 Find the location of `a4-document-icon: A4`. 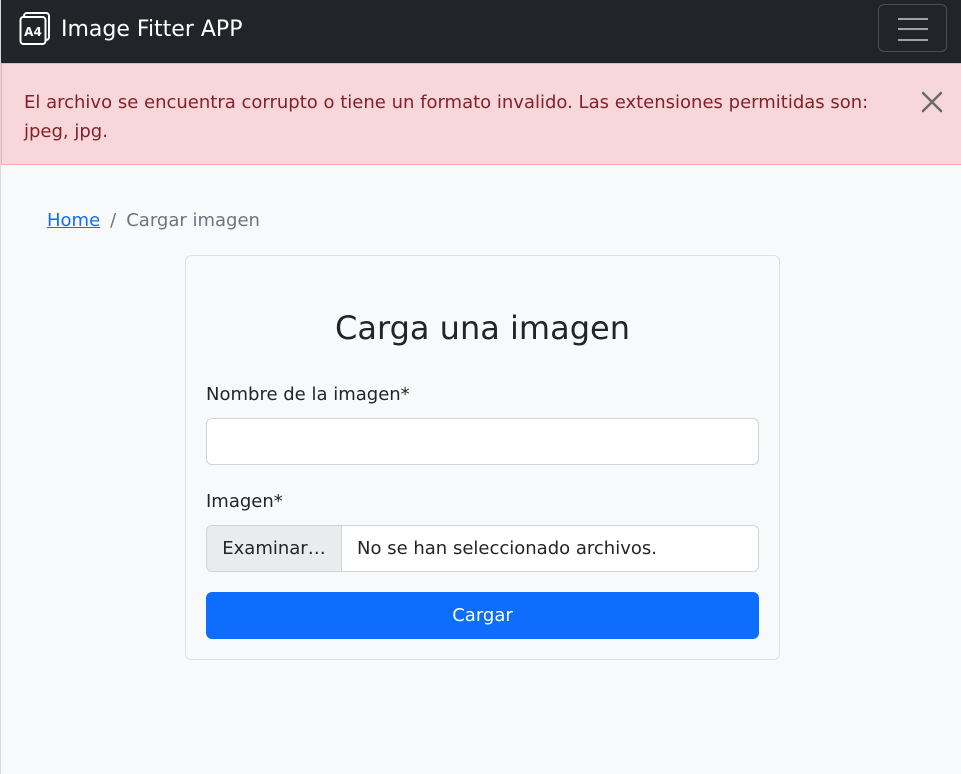

a4-document-icon: A4 is located at coordinates (34, 28).